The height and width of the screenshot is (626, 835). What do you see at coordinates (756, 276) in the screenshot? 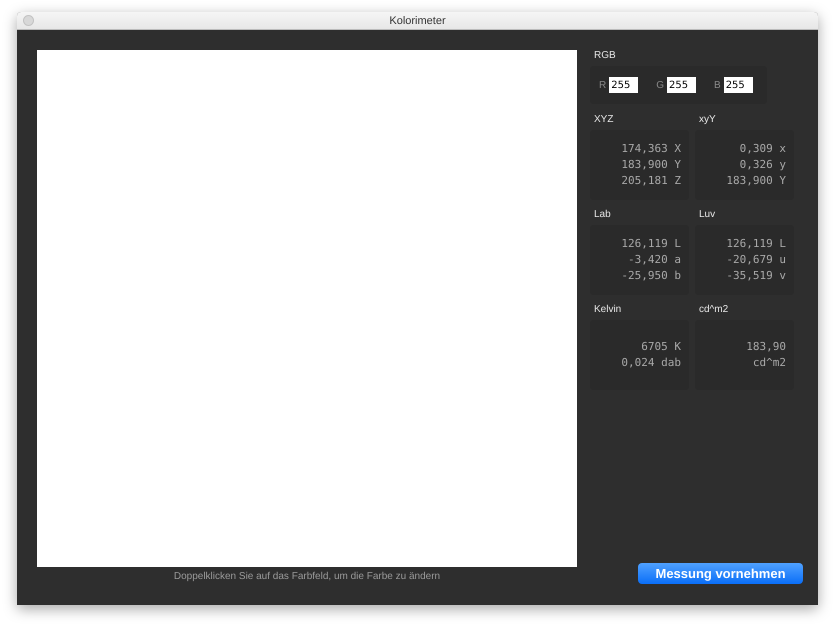
I see `value-text: -35,519 v` at bounding box center [756, 276].